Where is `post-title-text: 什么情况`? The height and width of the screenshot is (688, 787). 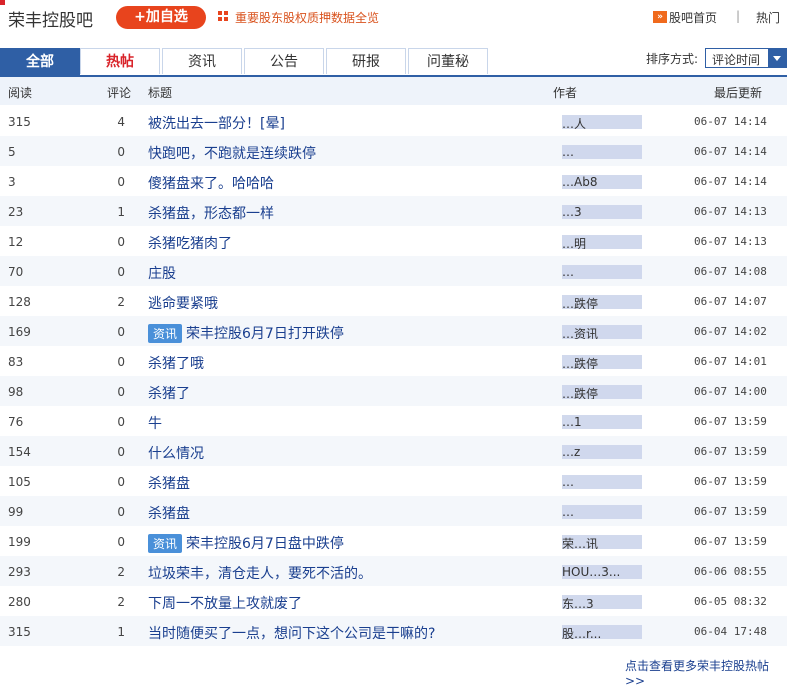 post-title-text: 什么情况 is located at coordinates (176, 454).